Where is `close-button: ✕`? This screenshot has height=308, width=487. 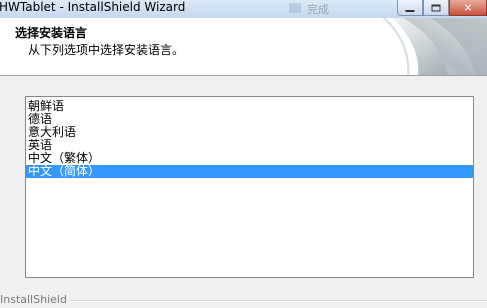
close-button: ✕ is located at coordinates (468, 8).